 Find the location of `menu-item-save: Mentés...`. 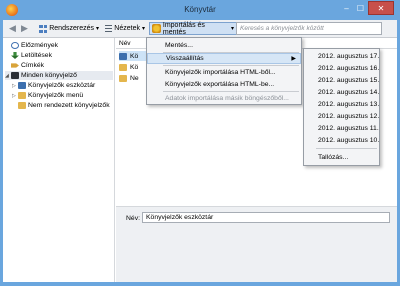

menu-item-save: Mentés... is located at coordinates (224, 45).